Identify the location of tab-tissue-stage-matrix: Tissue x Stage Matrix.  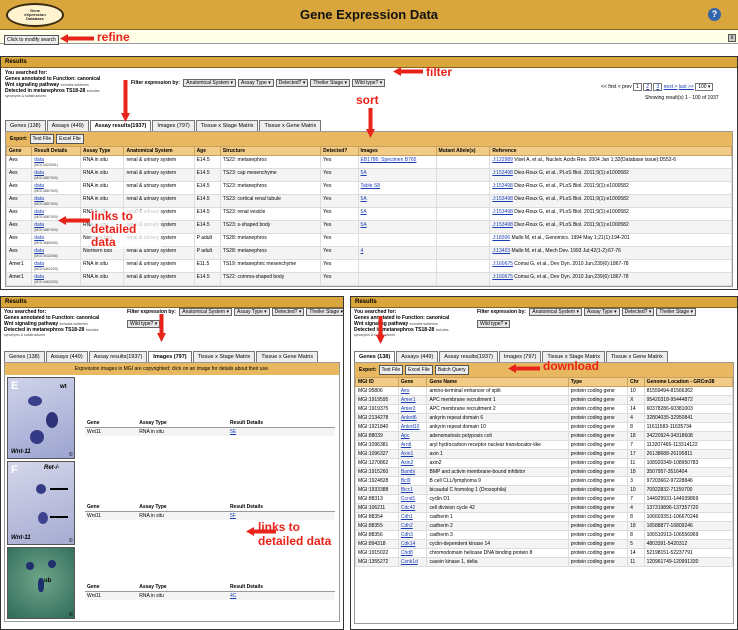
(227, 125).